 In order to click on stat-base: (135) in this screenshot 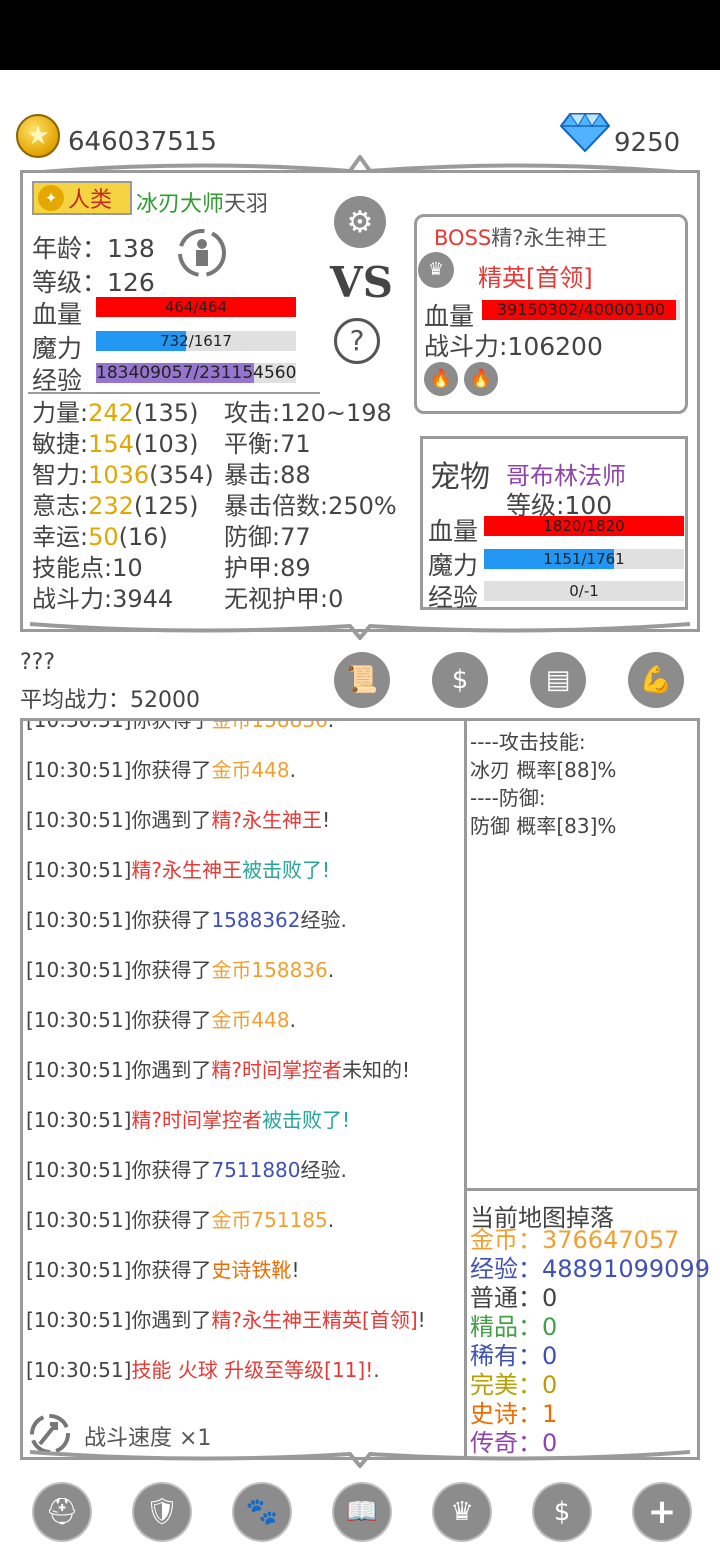, I will do `click(166, 413)`.